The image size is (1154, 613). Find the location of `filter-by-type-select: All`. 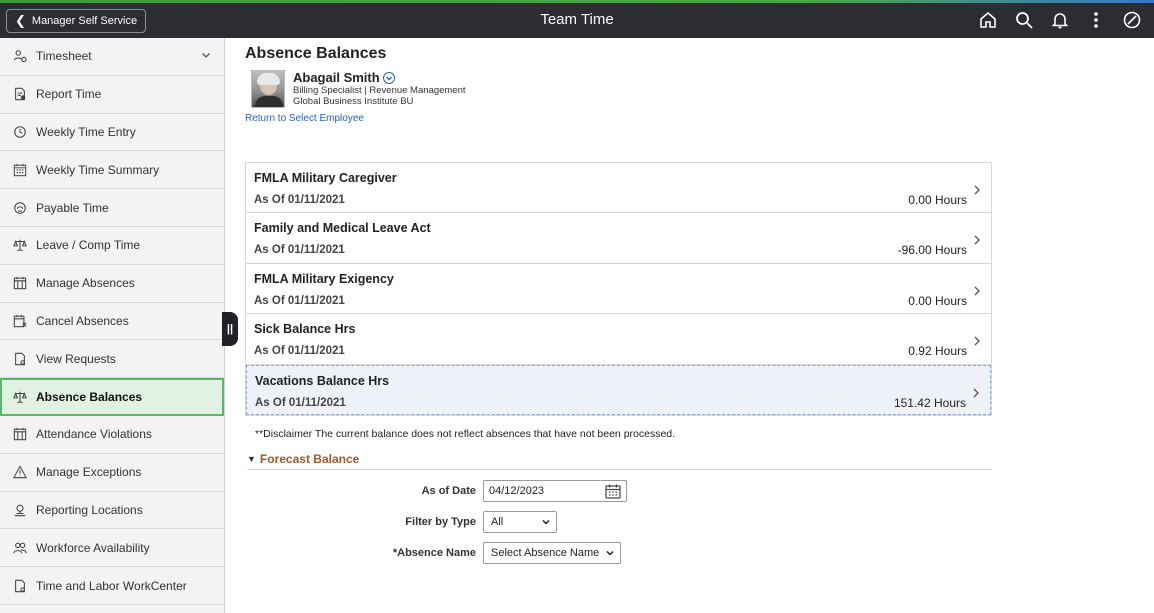

filter-by-type-select: All is located at coordinates (520, 521).